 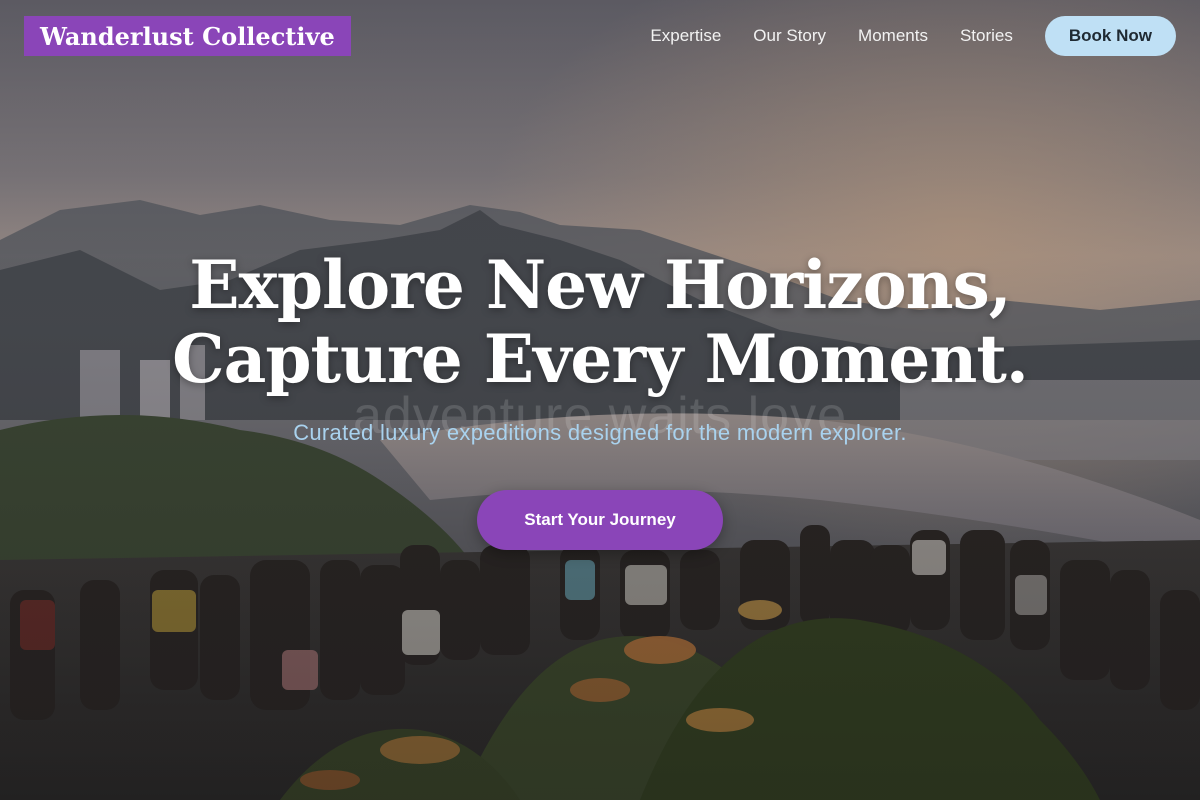 What do you see at coordinates (600, 359) in the screenshot?
I see `headline-line-2: Capture Every Moment.` at bounding box center [600, 359].